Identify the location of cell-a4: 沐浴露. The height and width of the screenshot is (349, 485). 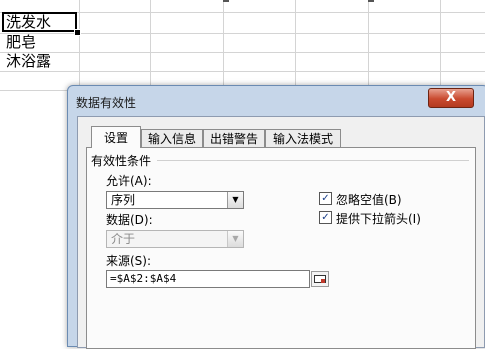
(28, 61).